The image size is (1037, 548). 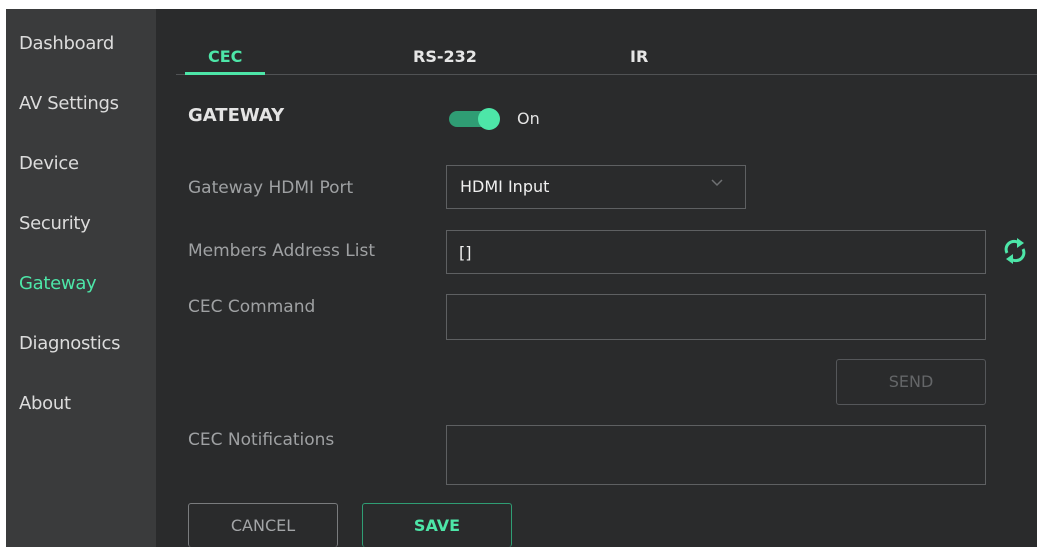 I want to click on cec-command-label: CEC Command, so click(x=252, y=307).